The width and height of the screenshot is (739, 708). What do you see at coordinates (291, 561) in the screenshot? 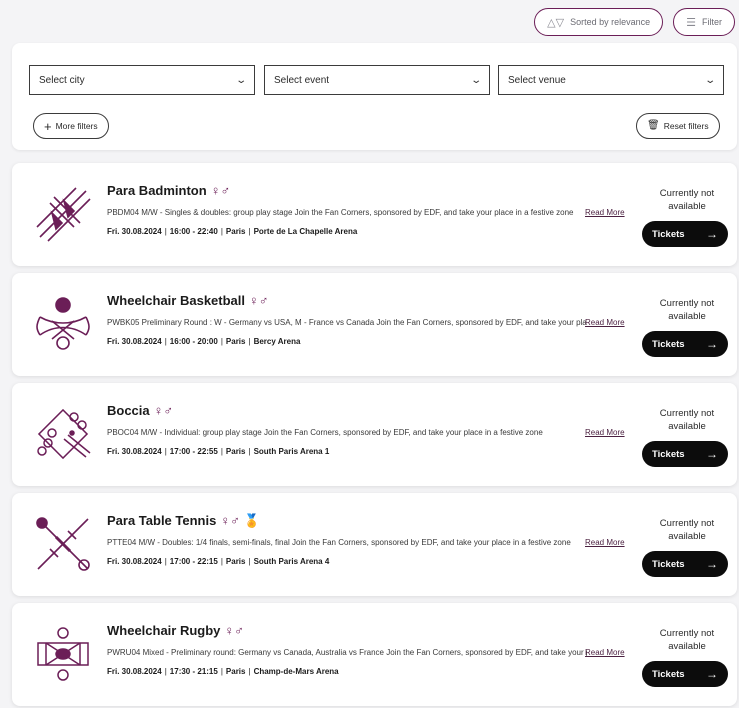
I see `event-venue: South Paris Arena 4` at bounding box center [291, 561].